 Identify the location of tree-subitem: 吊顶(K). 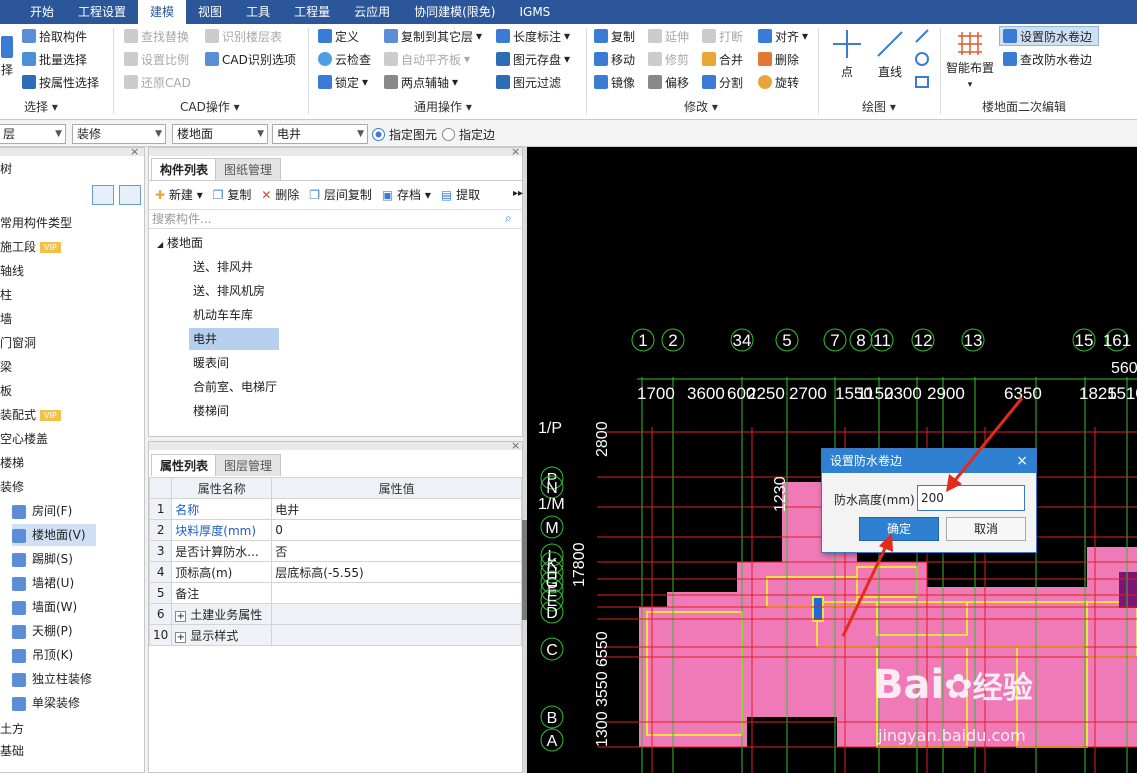
(42, 655).